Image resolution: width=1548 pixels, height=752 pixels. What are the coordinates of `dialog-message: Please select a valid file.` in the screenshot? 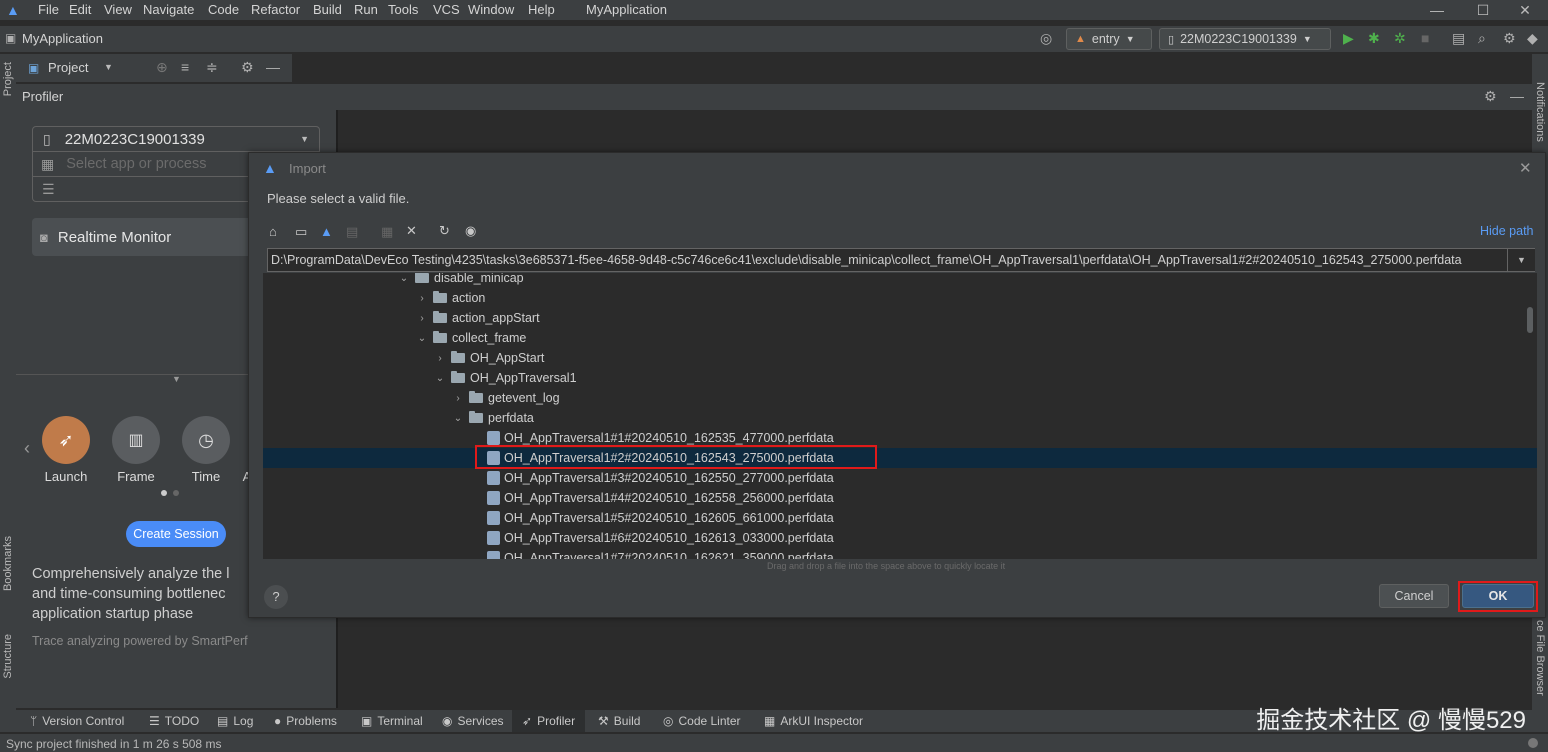 It's located at (338, 198).